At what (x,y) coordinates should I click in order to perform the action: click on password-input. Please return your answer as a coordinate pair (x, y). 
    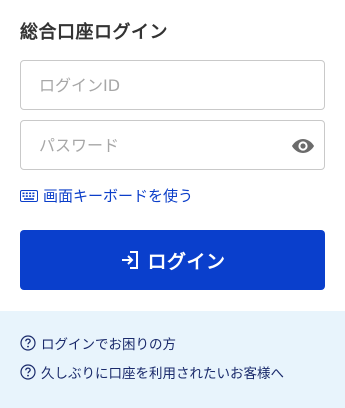
    Looking at the image, I should click on (172, 145).